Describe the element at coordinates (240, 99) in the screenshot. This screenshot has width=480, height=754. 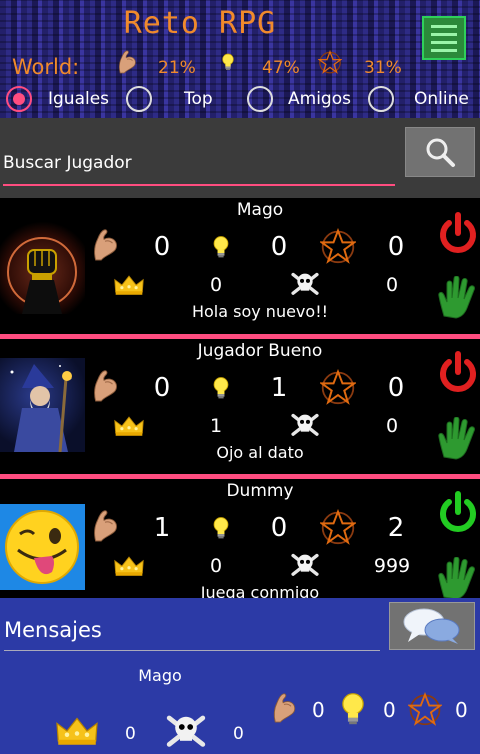
I see `filter-radio-group: Iguales Top Amigos Online` at that location.